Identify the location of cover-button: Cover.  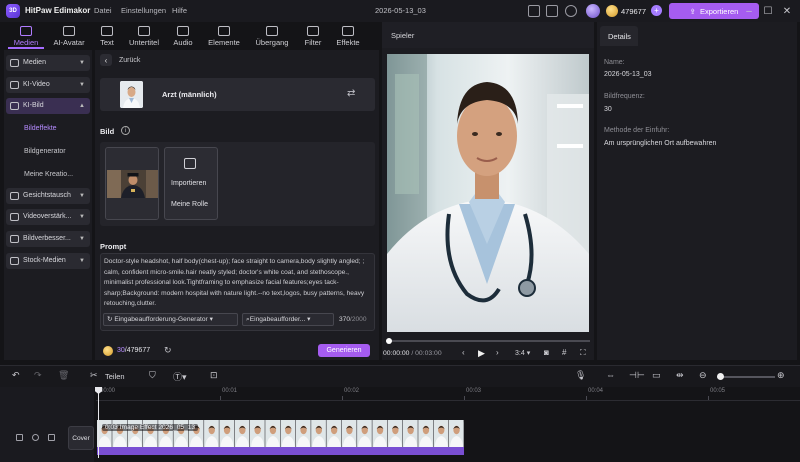
(81, 438).